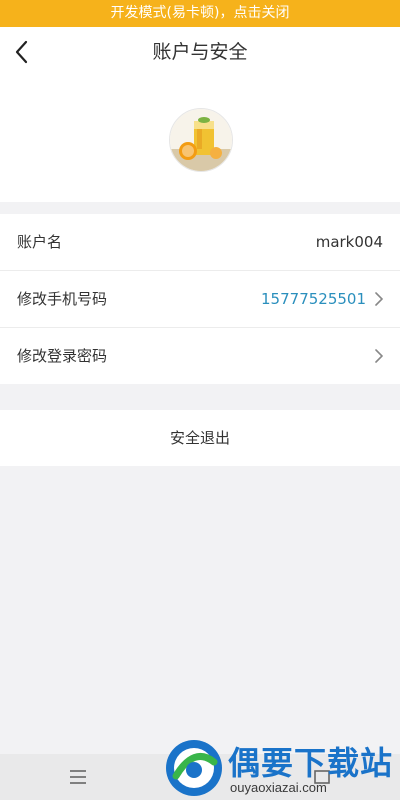 This screenshot has height=800, width=400. What do you see at coordinates (200, 13) in the screenshot?
I see `dev-mode-banner: 开发模式(易卡顿)，点击关闭` at bounding box center [200, 13].